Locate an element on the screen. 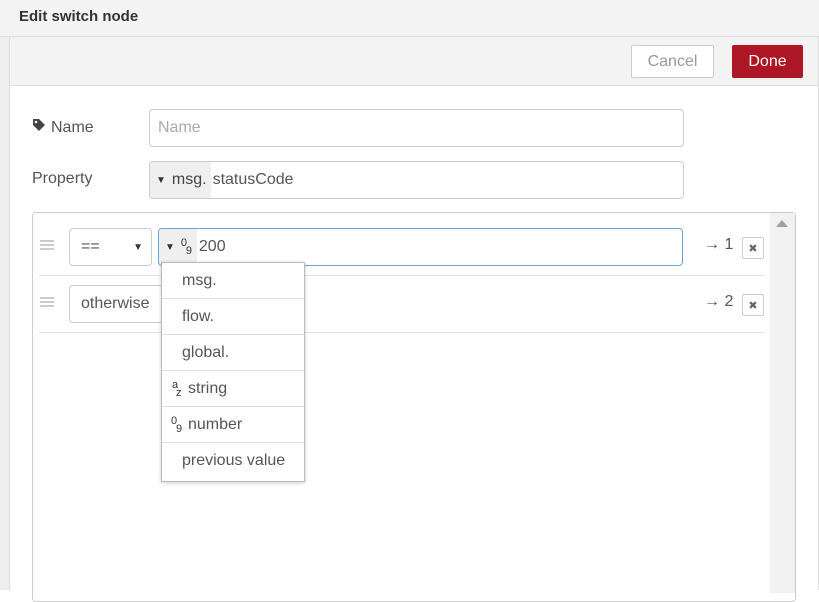 The width and height of the screenshot is (819, 602). name-label: Name is located at coordinates (63, 127).